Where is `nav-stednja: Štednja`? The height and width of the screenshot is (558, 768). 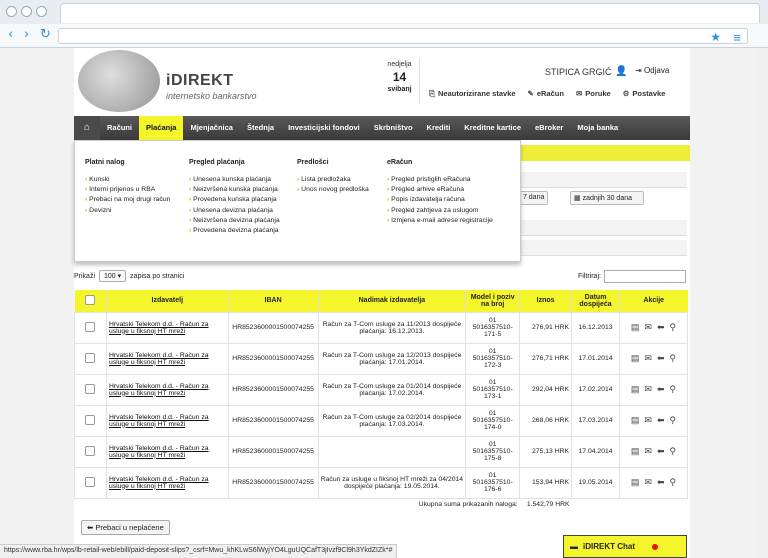 nav-stednja: Štednja is located at coordinates (260, 128).